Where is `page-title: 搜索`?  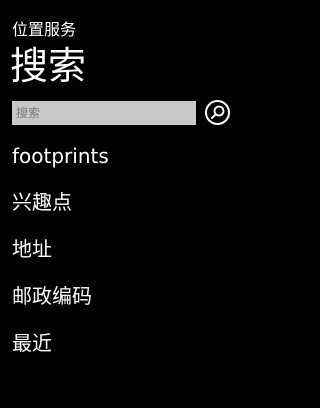 page-title: 搜索 is located at coordinates (48, 66).